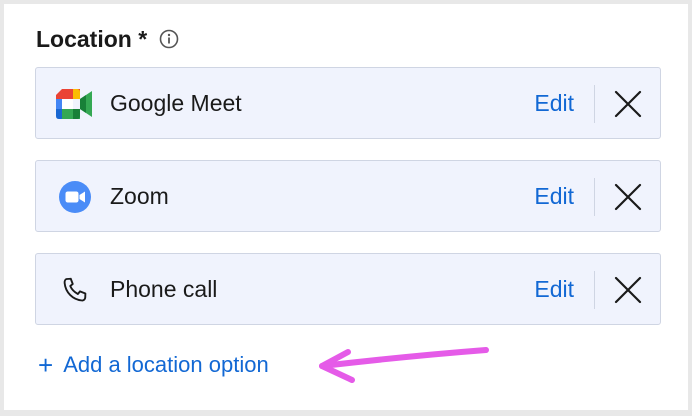 The height and width of the screenshot is (416, 692). Describe the element at coordinates (46, 365) in the screenshot. I see `plus-icon: +` at that location.